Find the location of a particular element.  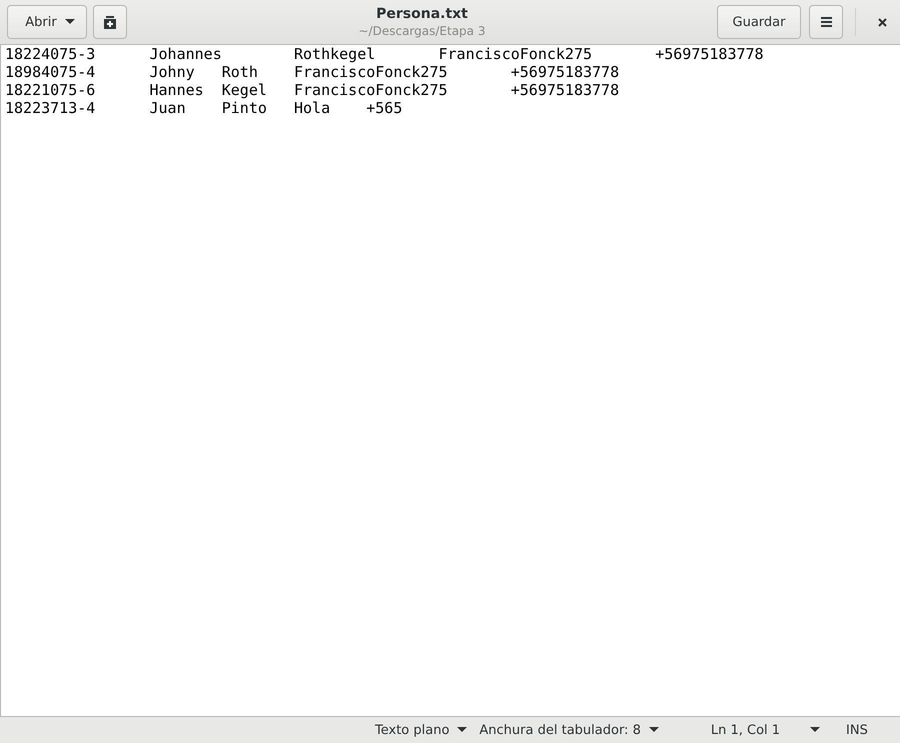

tab-width-dropdown: Anchura del tabulador: 8 is located at coordinates (569, 730).